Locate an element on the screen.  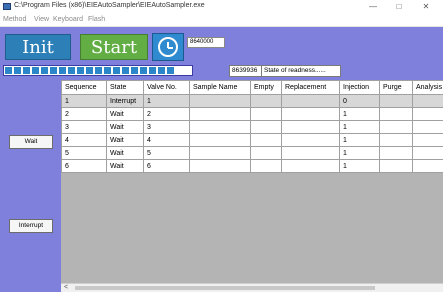
status-counter: 8639936 is located at coordinates (245, 71).